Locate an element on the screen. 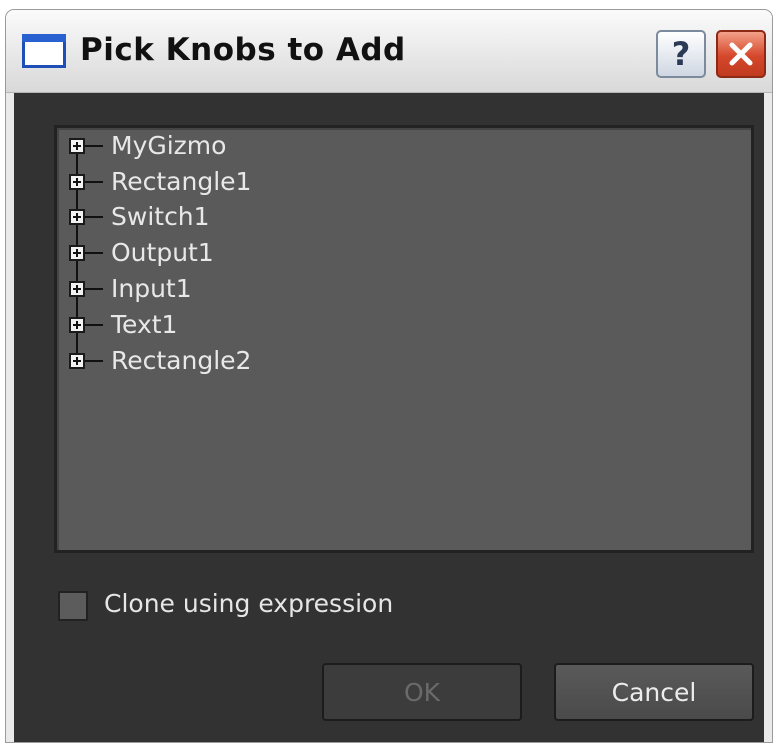 This screenshot has width=778, height=747. tree-item-label: Rectangle2 is located at coordinates (181, 360).